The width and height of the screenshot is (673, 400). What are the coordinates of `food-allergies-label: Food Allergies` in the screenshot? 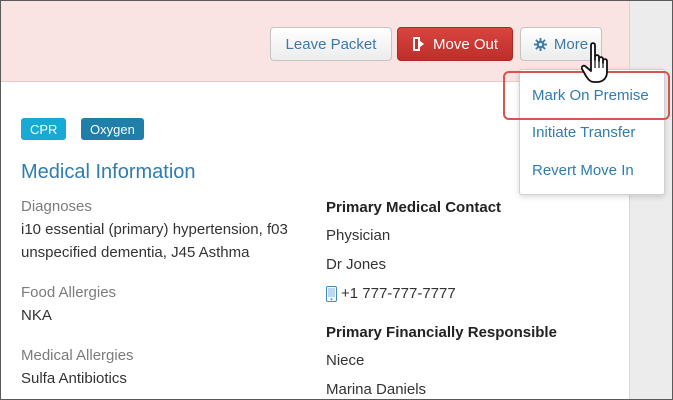 It's located at (69, 292).